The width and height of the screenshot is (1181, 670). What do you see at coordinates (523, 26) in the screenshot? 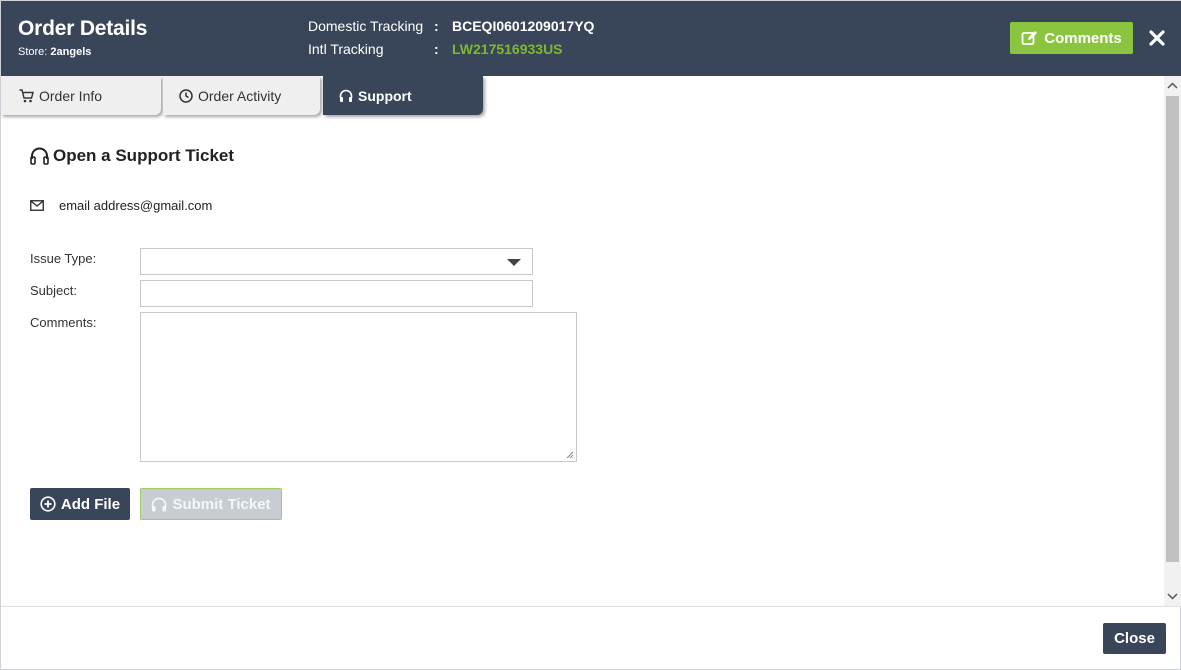
I see `domestic-tracking-value: BCEQI0601209017YQ` at bounding box center [523, 26].